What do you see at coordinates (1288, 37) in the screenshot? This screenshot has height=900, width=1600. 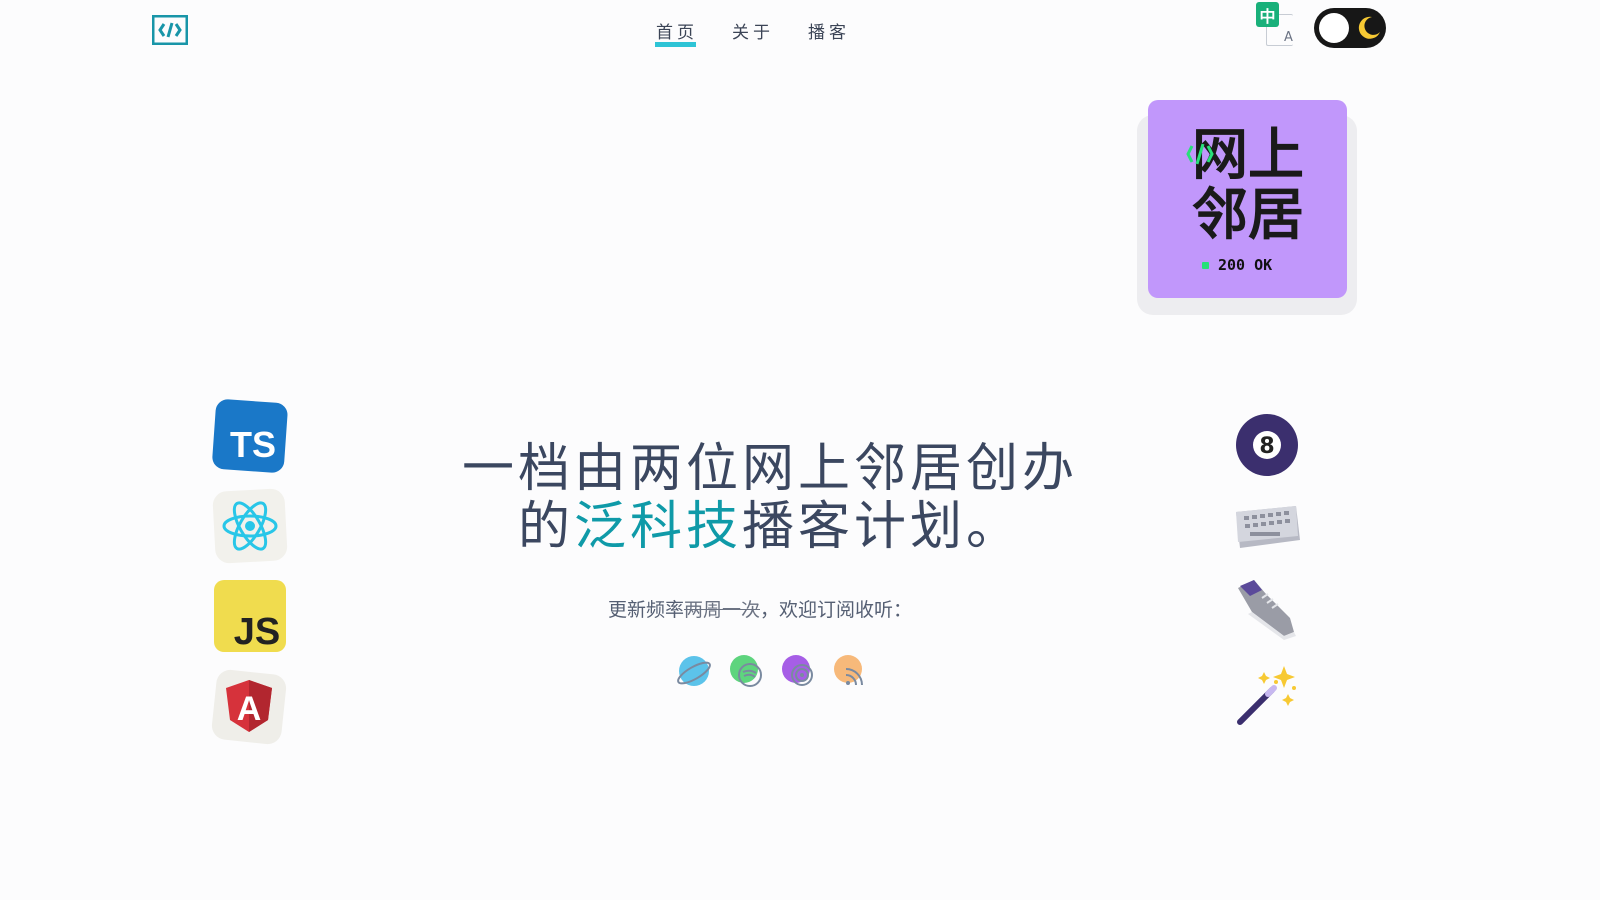 I see `lang-en-label: A` at bounding box center [1288, 37].